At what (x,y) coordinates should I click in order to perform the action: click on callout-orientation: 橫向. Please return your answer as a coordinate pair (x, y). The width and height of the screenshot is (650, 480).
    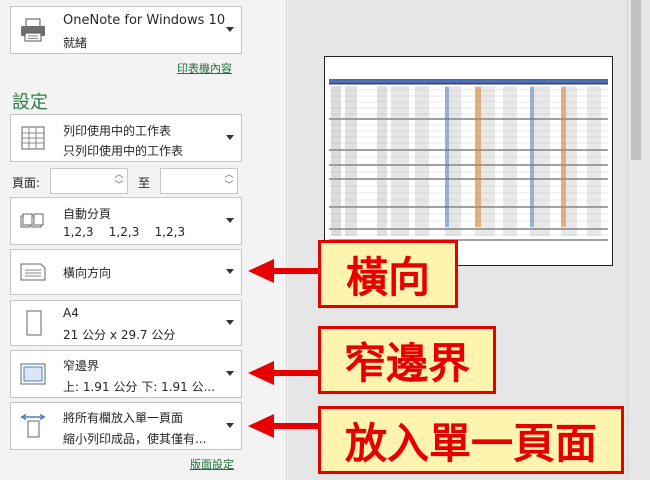
    Looking at the image, I should click on (388, 274).